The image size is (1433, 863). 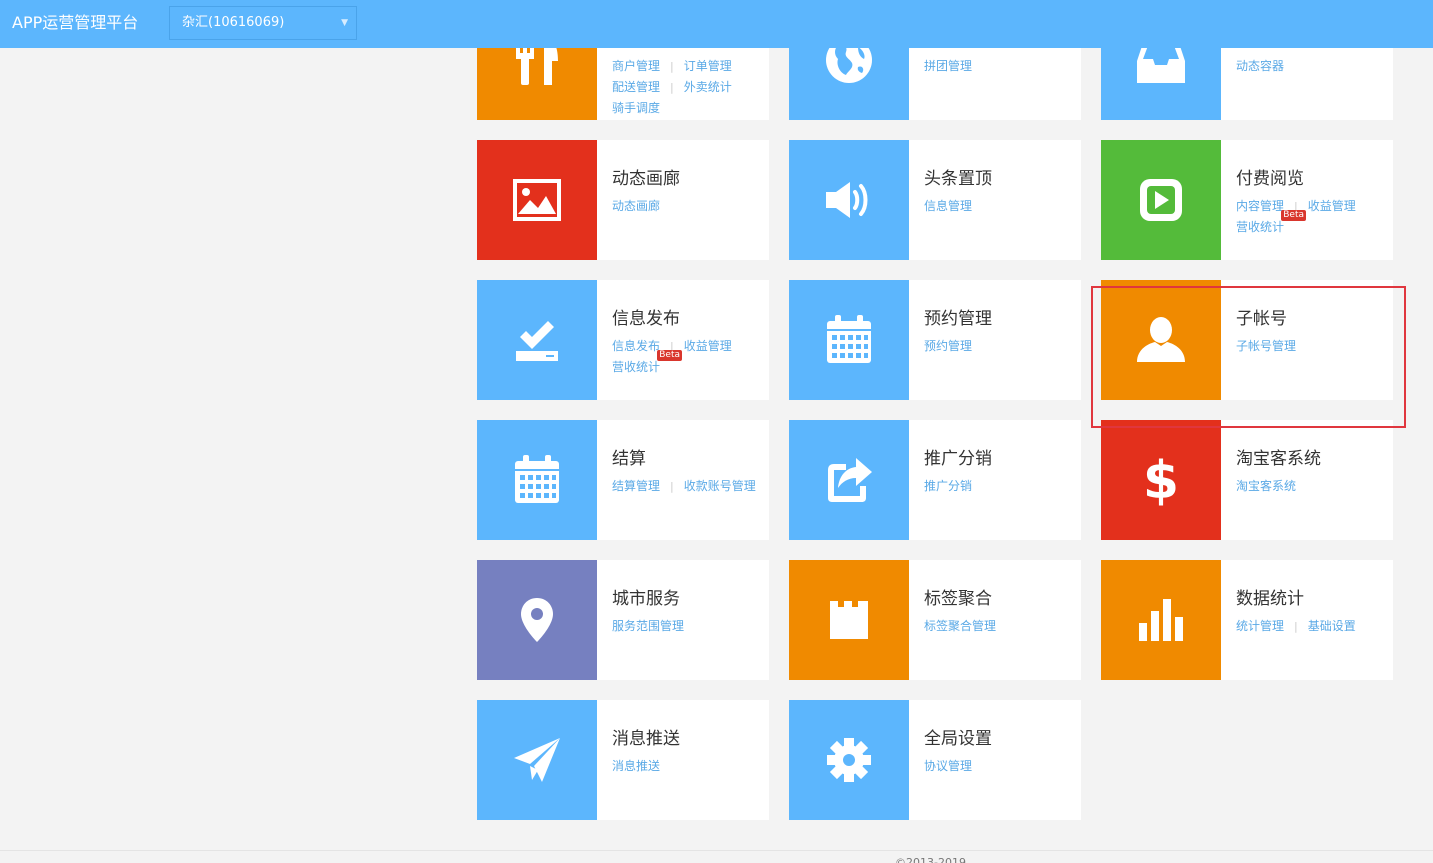 I want to click on module-link: 收款账号管理, so click(x=720, y=486).